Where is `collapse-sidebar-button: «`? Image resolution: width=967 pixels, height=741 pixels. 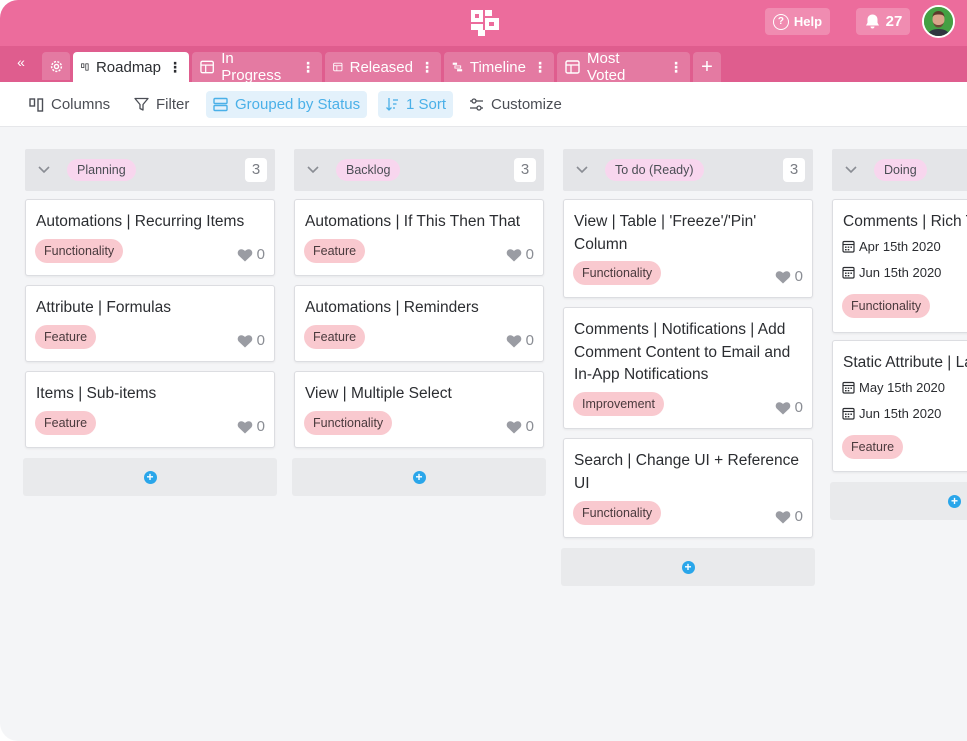 collapse-sidebar-button: « is located at coordinates (21, 64).